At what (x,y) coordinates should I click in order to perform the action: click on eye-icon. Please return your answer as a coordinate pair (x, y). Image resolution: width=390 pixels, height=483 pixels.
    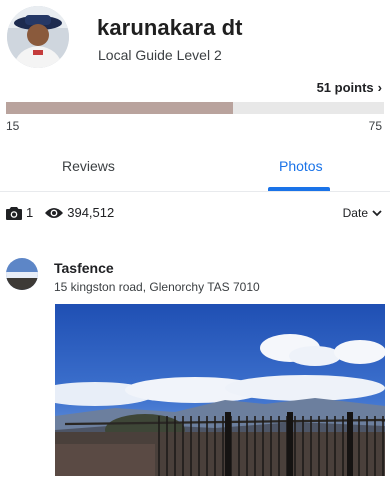
    Looking at the image, I should click on (54, 212).